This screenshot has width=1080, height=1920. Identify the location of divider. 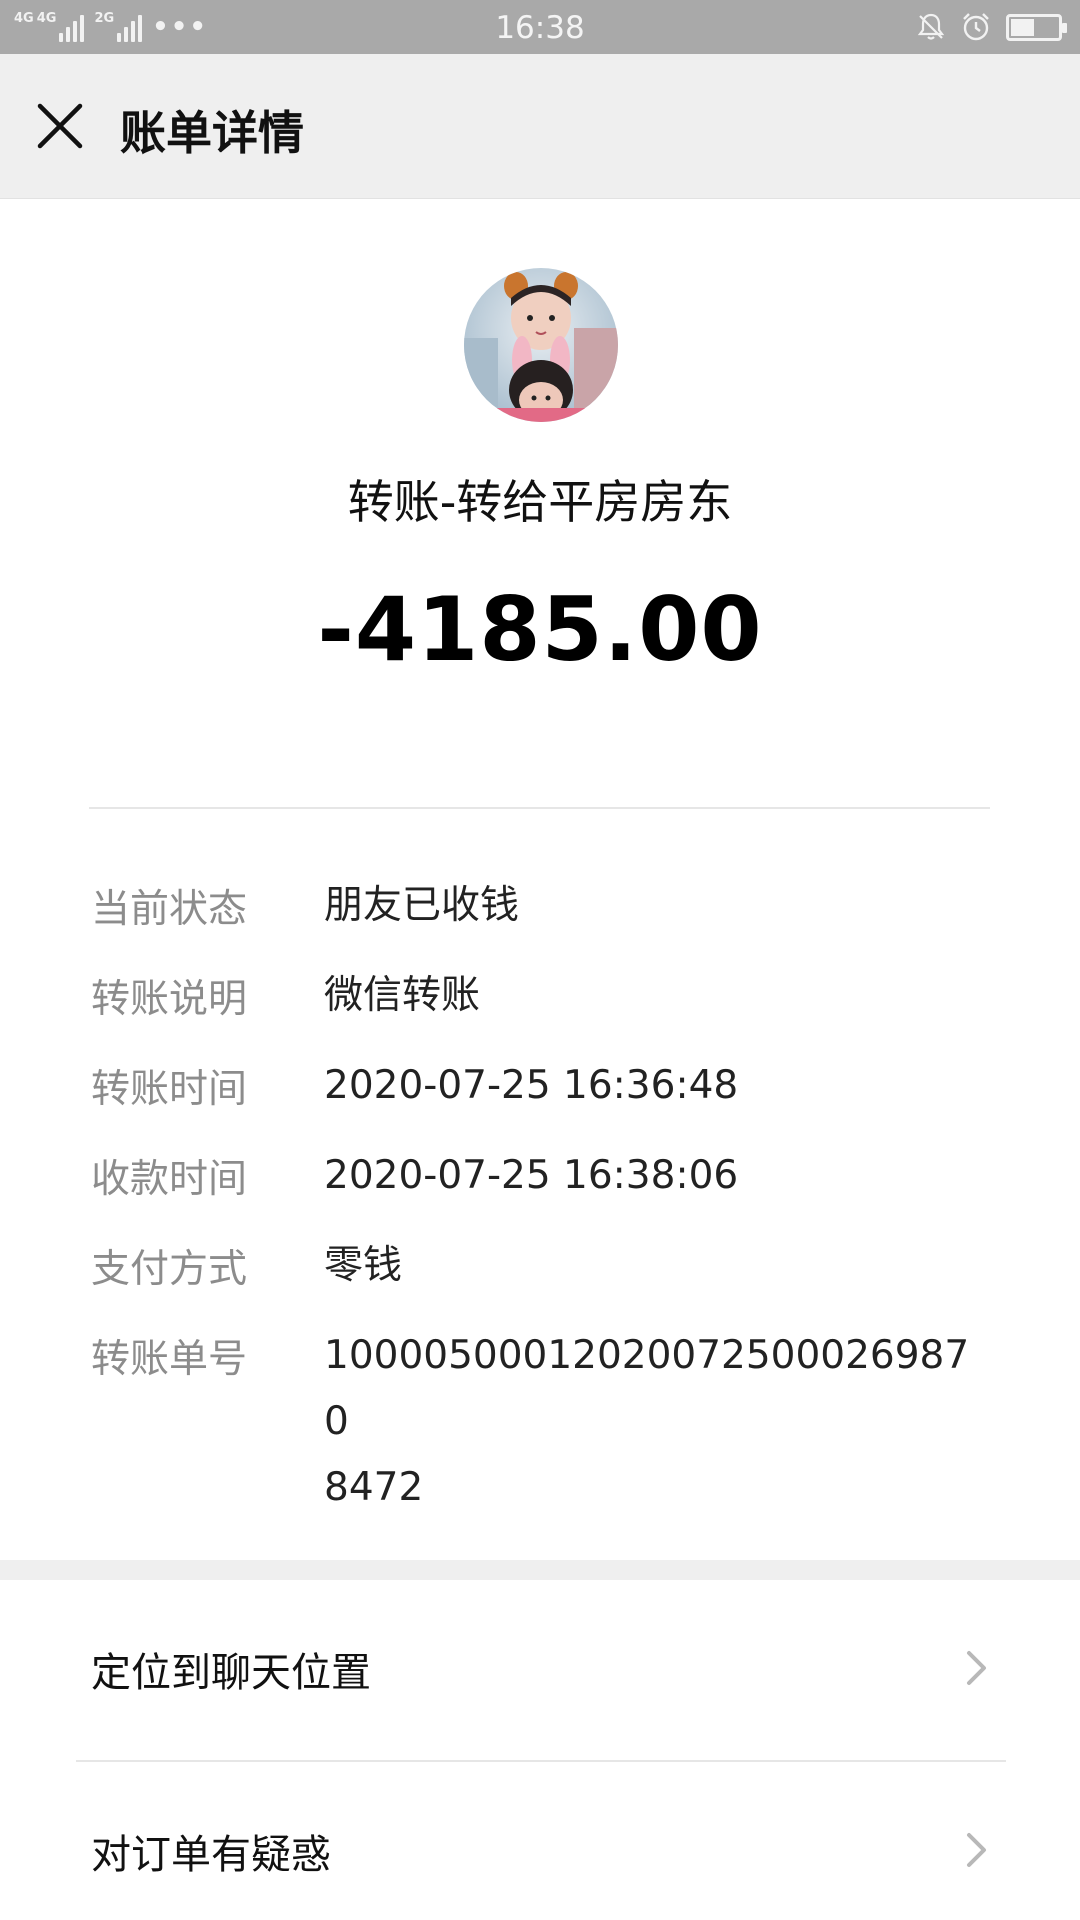
(539, 808).